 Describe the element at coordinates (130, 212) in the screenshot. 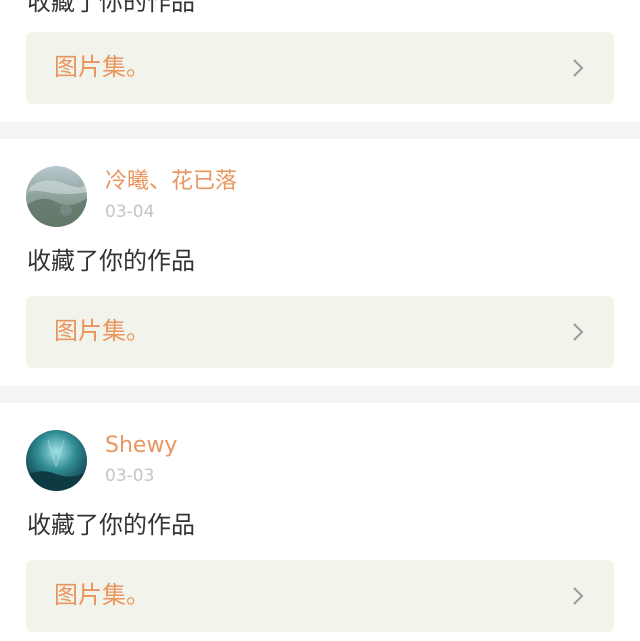

I see `date: 03-04` at that location.